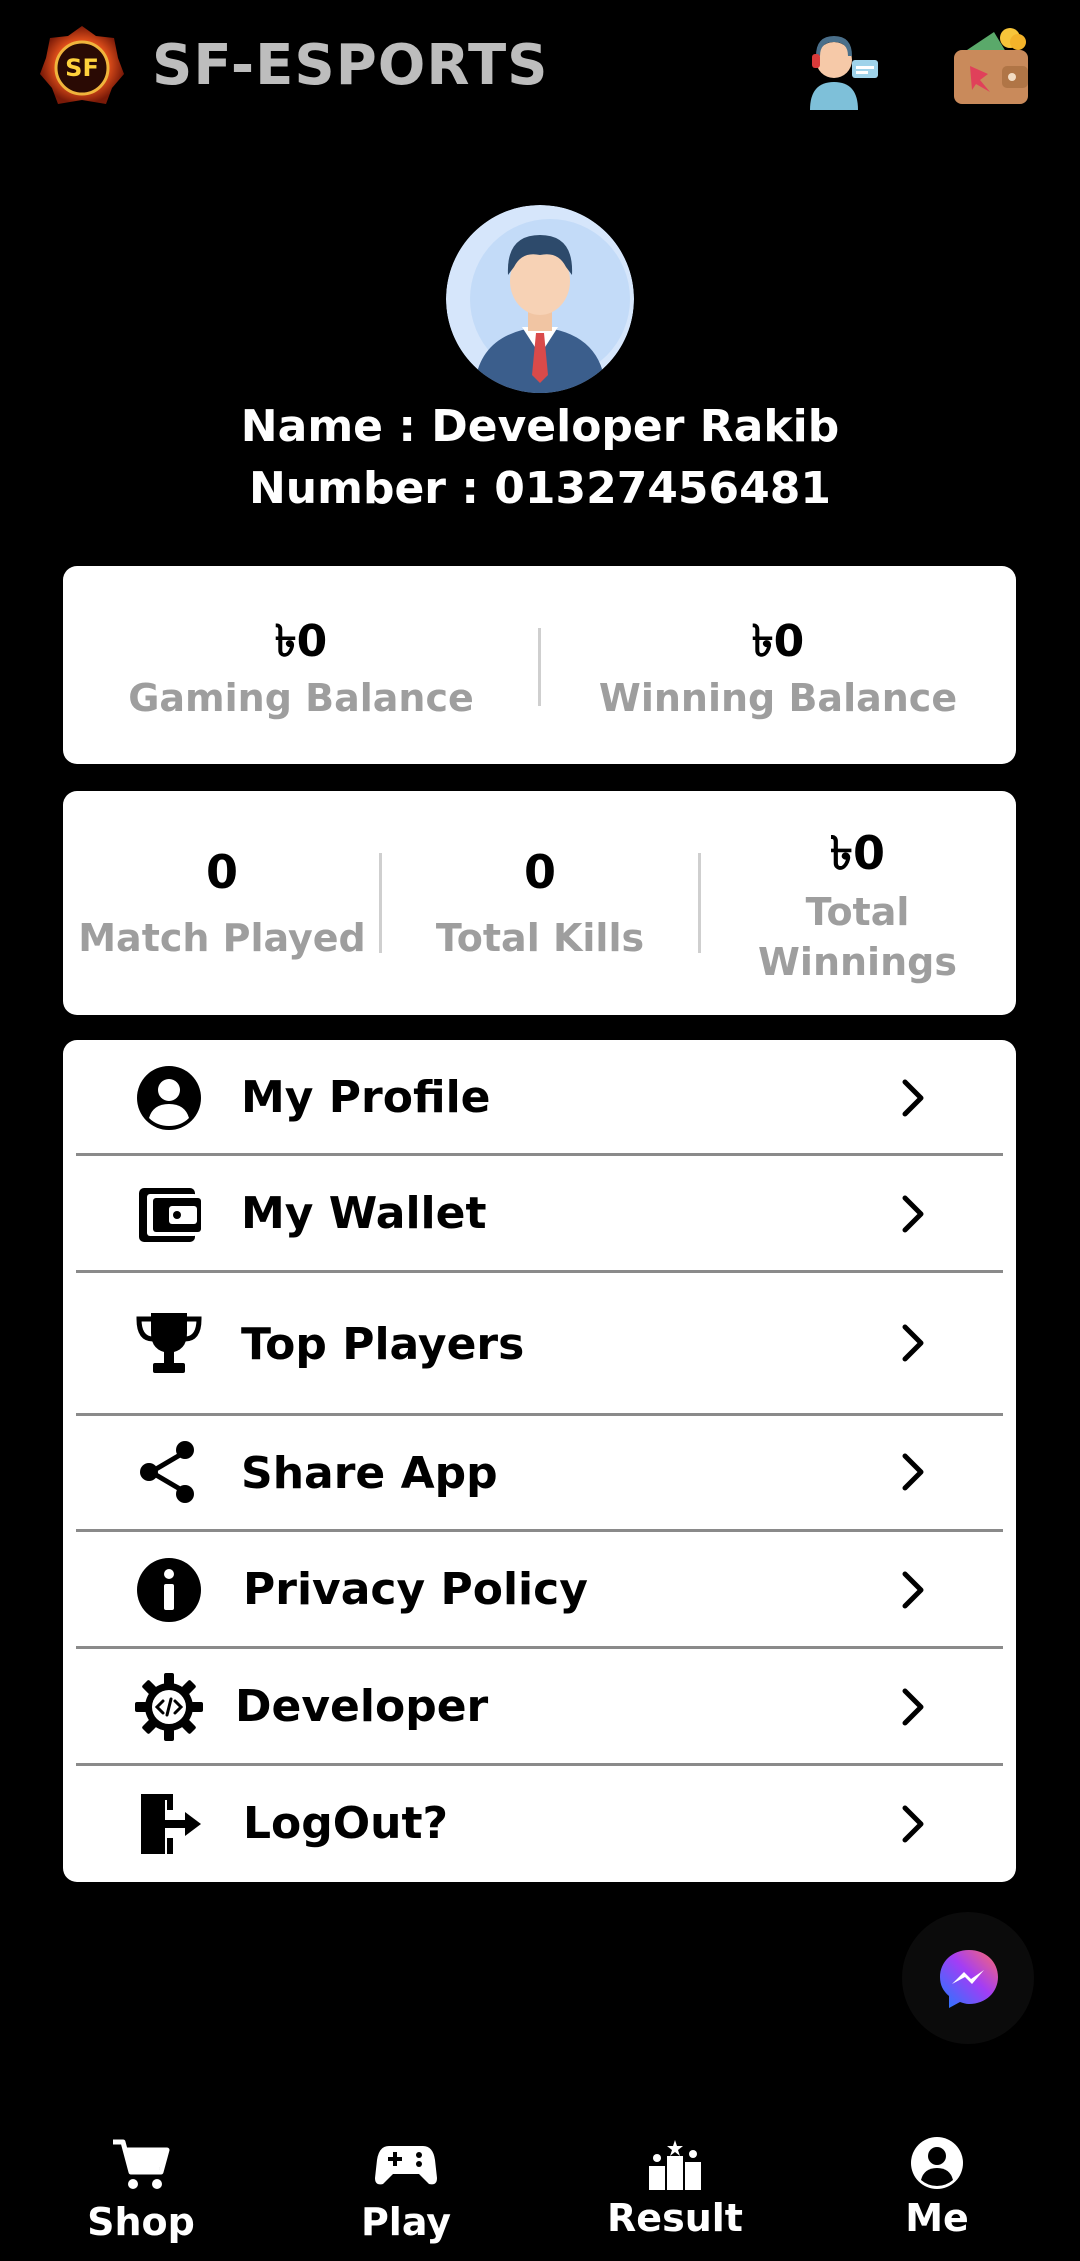 Image resolution: width=1080 pixels, height=2261 pixels. I want to click on total-winnings-stat: ৳0 Total Winnings, so click(857, 903).